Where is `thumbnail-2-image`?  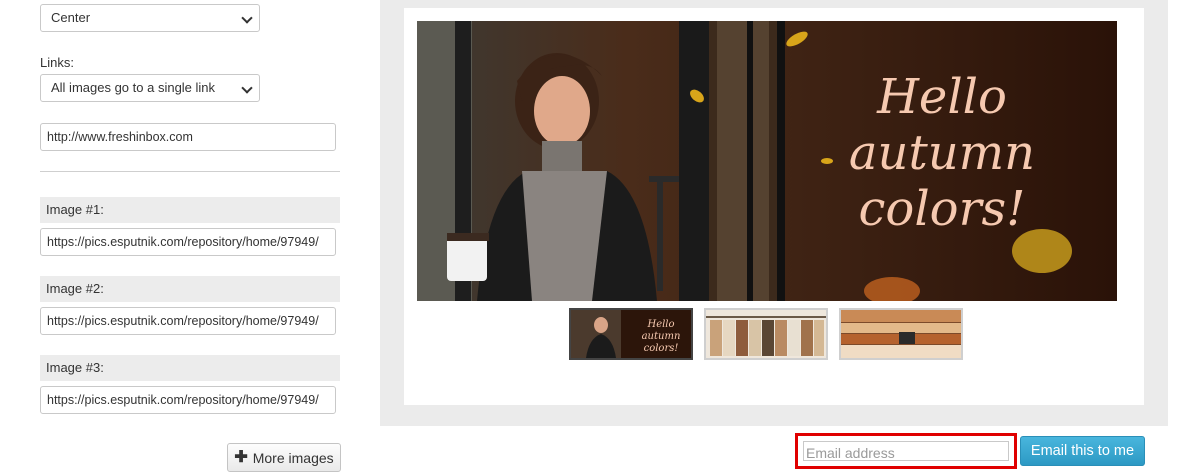
thumbnail-2-image is located at coordinates (766, 334).